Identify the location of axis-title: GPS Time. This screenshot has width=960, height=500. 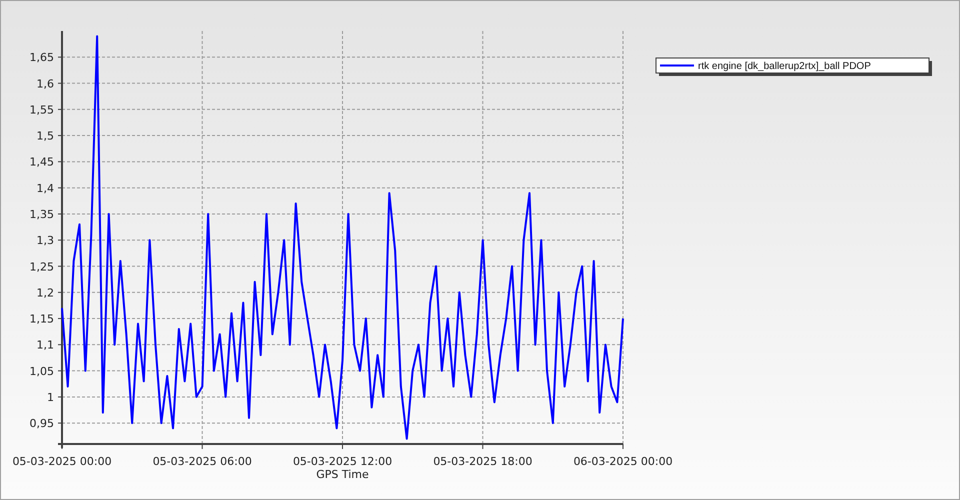
(342, 474).